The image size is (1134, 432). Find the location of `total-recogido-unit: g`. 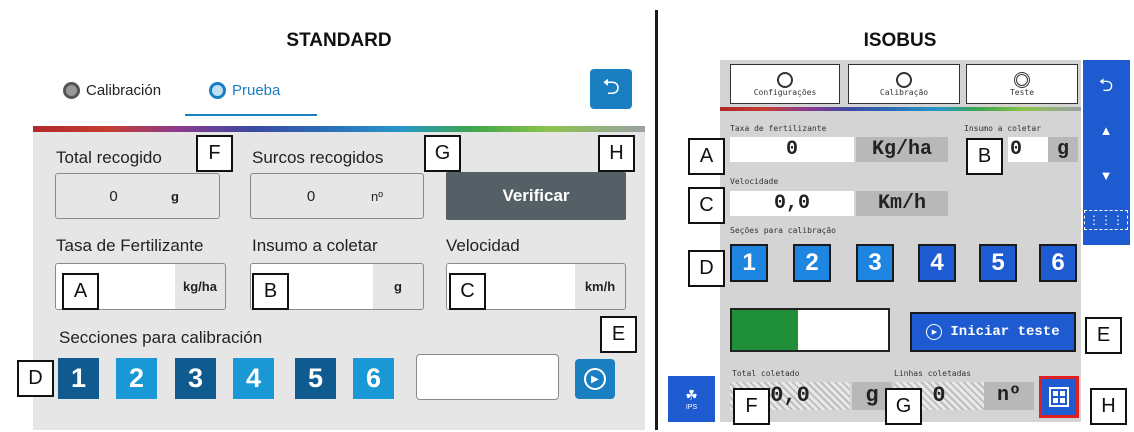

total-recogido-unit: g is located at coordinates (175, 196).